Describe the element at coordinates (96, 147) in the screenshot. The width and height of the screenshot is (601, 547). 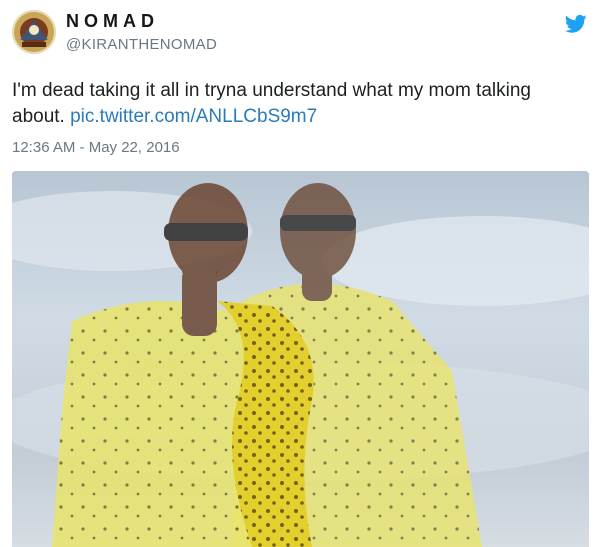
I see `timestamp: 12:36 AM - May 22, 2016` at that location.